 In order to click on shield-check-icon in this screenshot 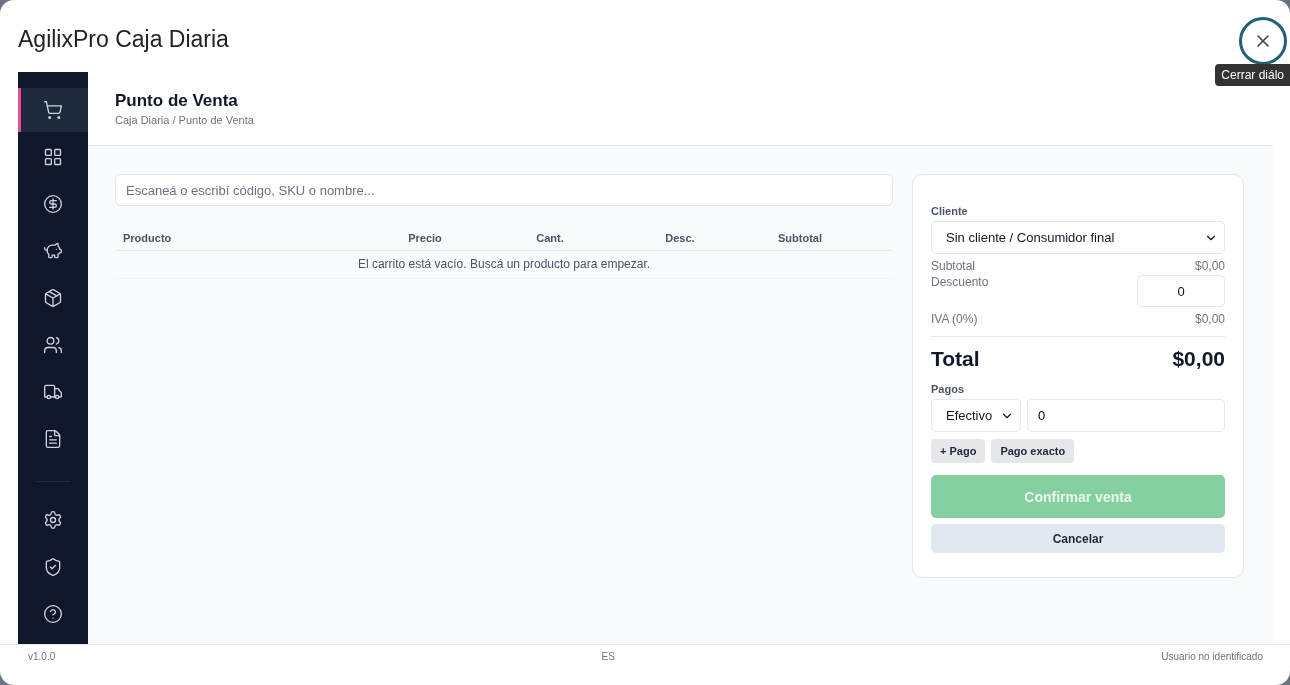, I will do `click(53, 567)`.